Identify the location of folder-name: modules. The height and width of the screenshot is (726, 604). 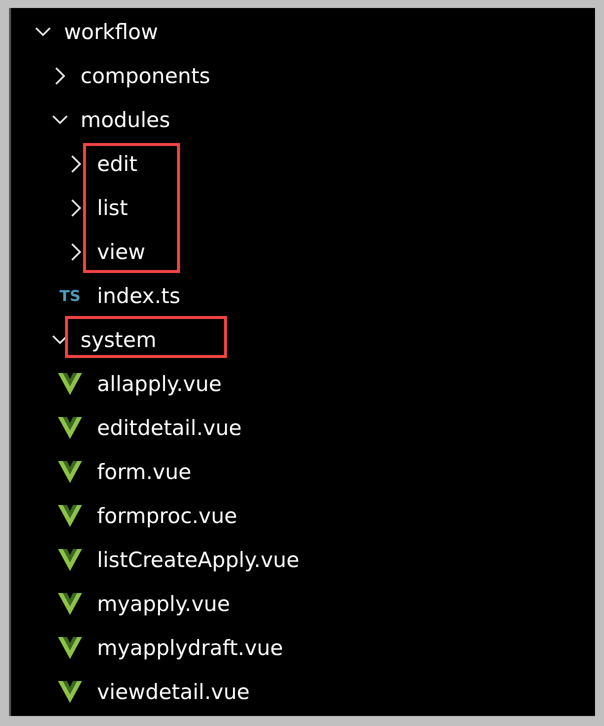
(125, 120).